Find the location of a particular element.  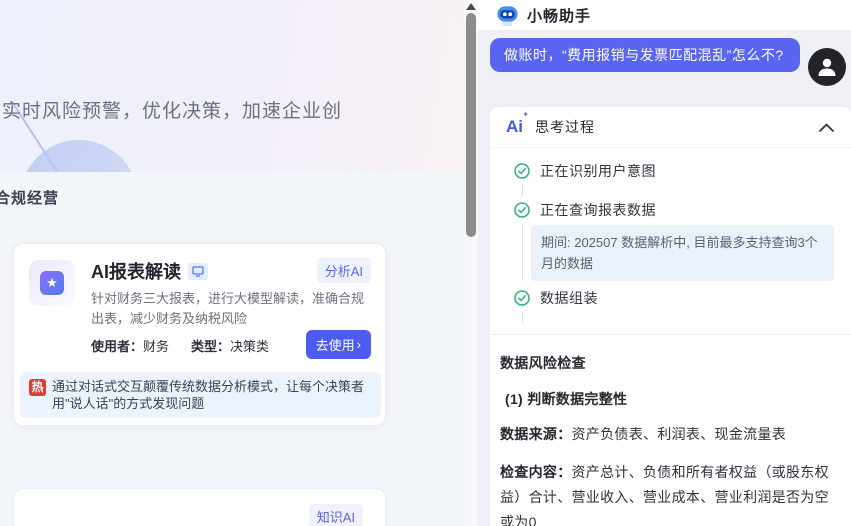

card-title-row: AI报表解读 is located at coordinates (149, 271).